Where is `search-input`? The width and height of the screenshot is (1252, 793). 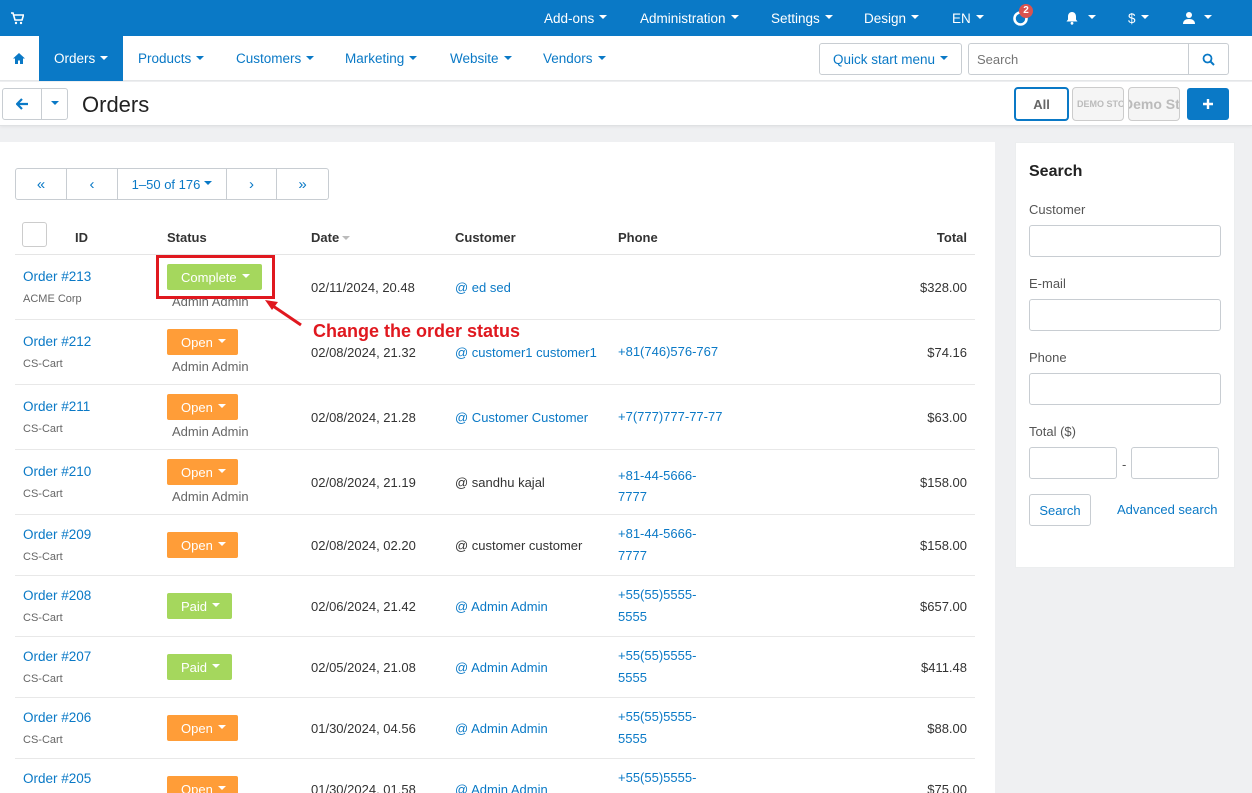 search-input is located at coordinates (1078, 59).